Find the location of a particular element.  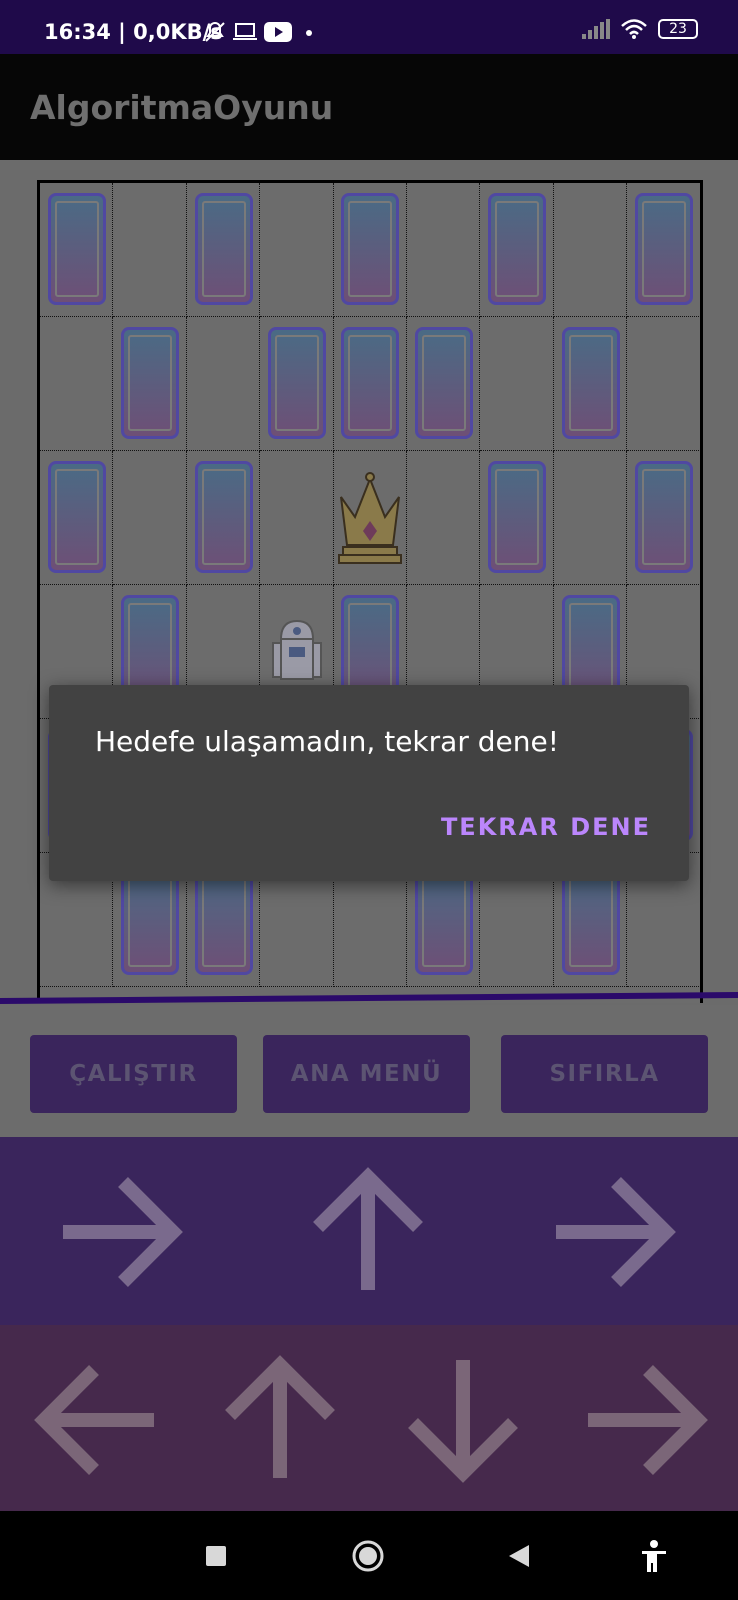

button-row: ÇALIŞTIR ANA MENÜ SIFIRLA is located at coordinates (369, 1071).